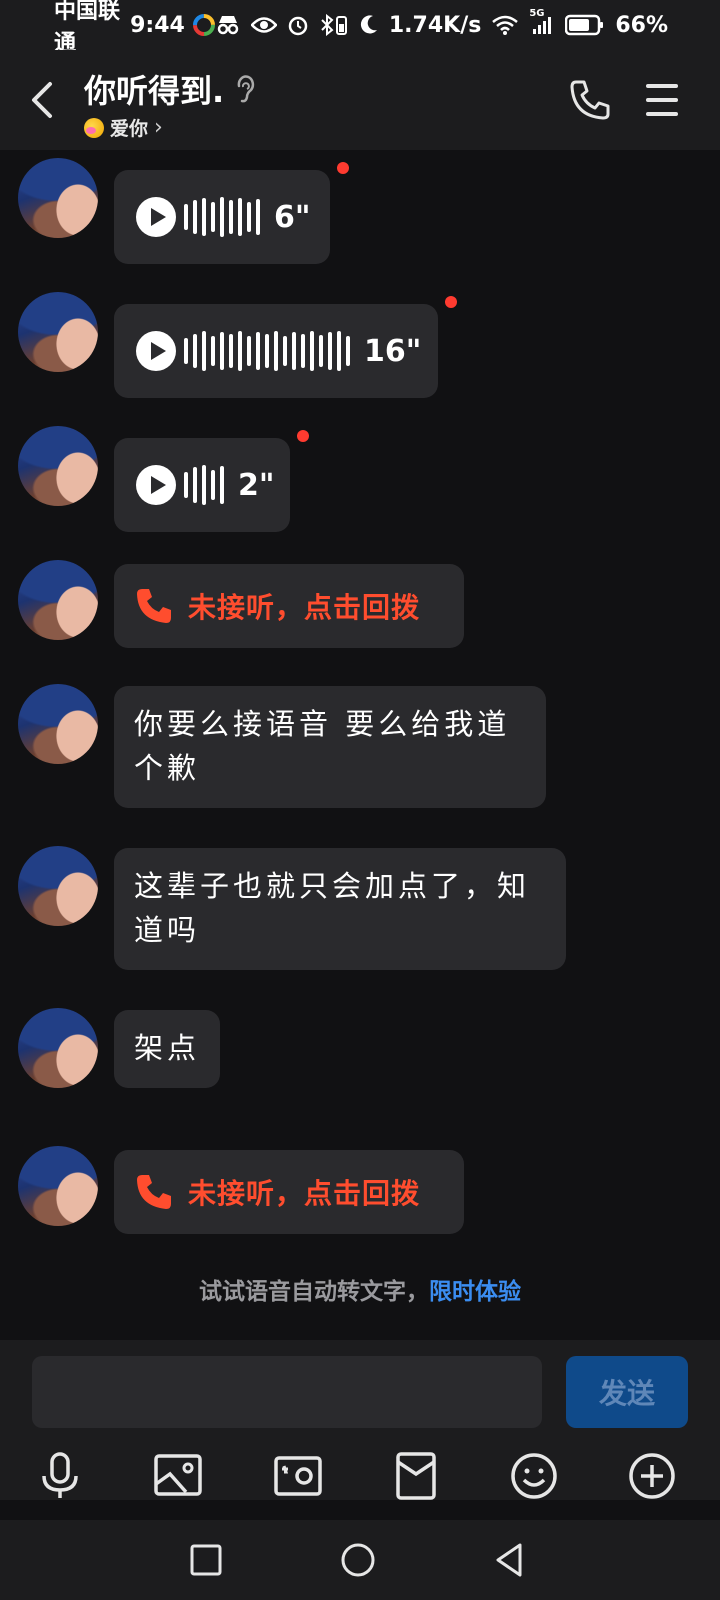  What do you see at coordinates (178, 1476) in the screenshot?
I see `image-icon` at bounding box center [178, 1476].